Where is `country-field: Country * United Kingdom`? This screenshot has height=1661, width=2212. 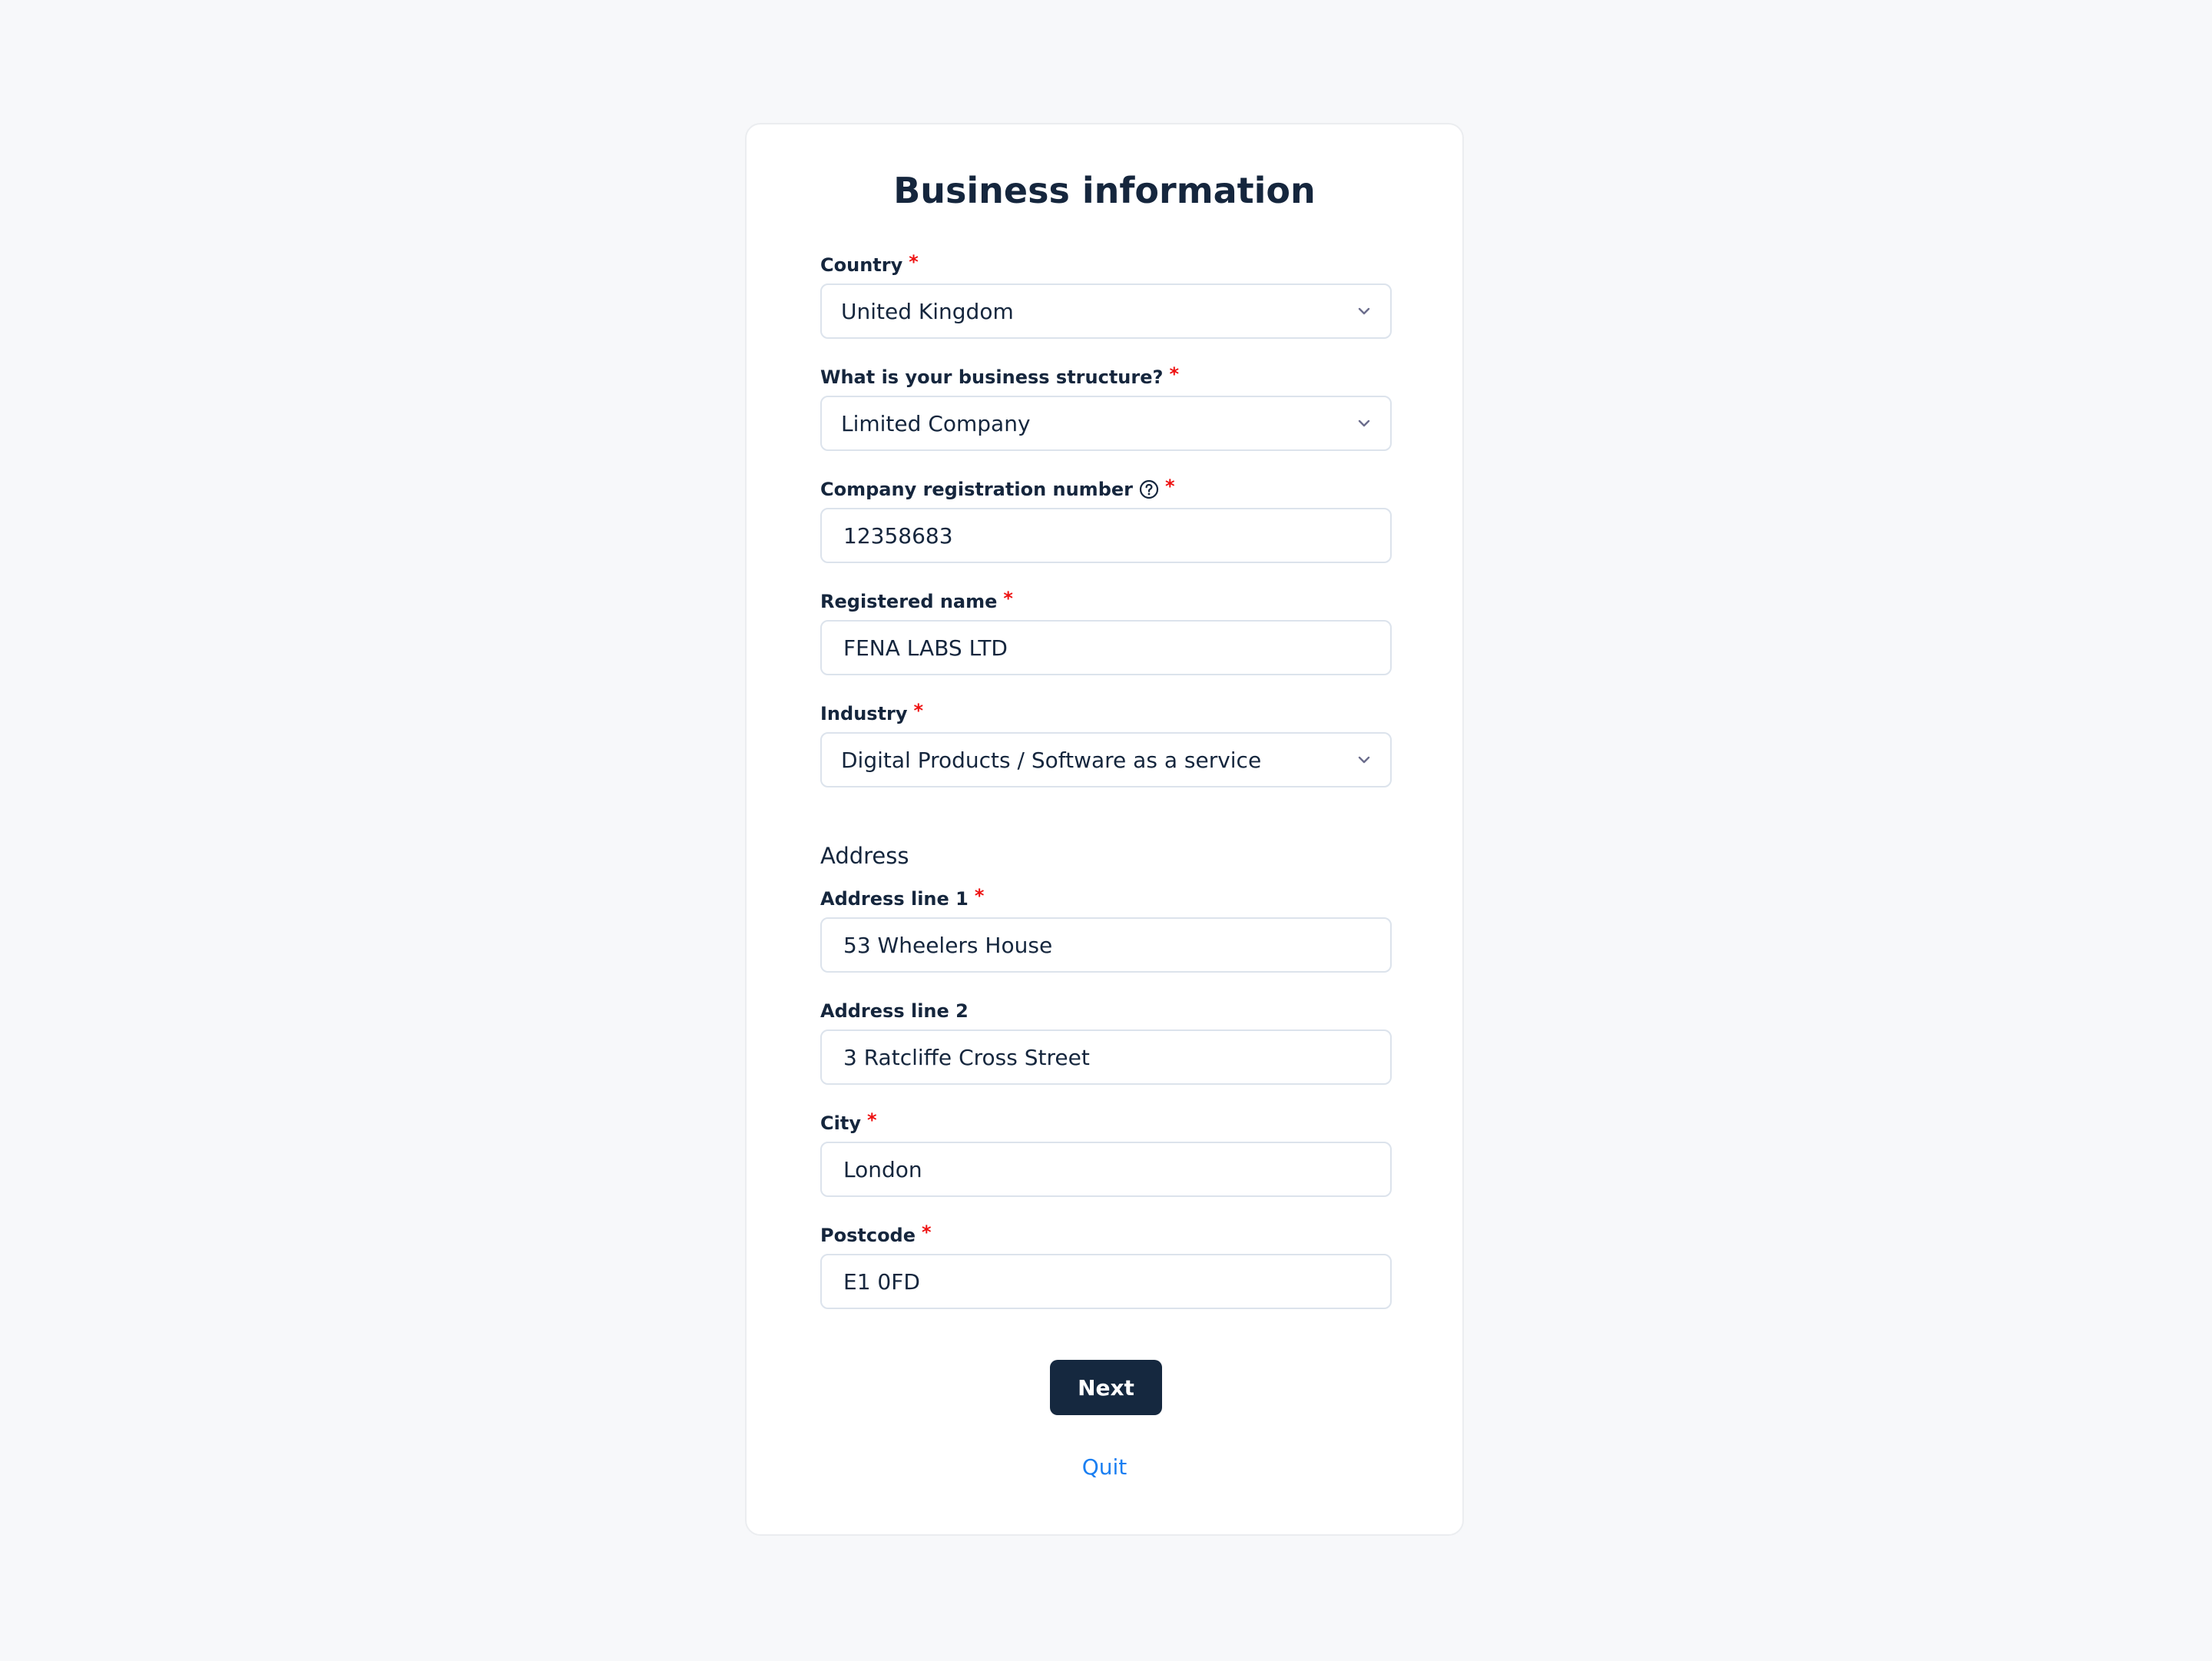
country-field: Country * United Kingdom is located at coordinates (1106, 295).